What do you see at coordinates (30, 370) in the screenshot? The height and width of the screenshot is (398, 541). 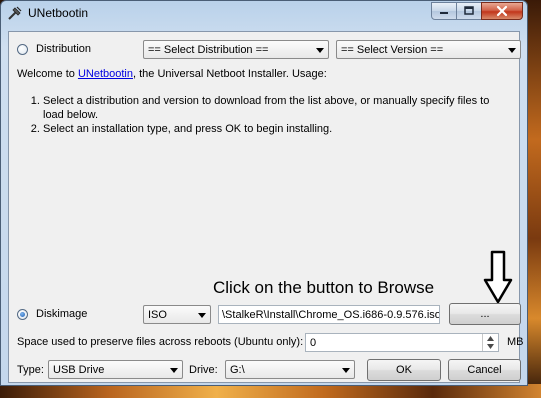 I see `type-label: Type:` at bounding box center [30, 370].